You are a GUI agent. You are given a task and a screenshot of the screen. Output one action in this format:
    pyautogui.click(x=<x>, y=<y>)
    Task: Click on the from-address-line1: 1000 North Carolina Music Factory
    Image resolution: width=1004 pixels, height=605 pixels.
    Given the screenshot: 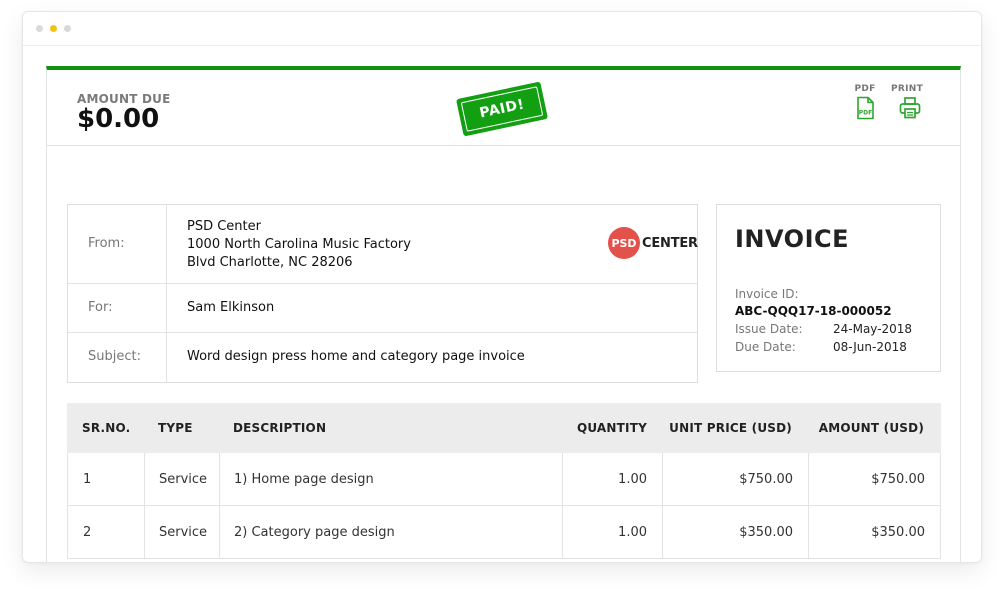 What is the action you would take?
    pyautogui.click(x=299, y=244)
    